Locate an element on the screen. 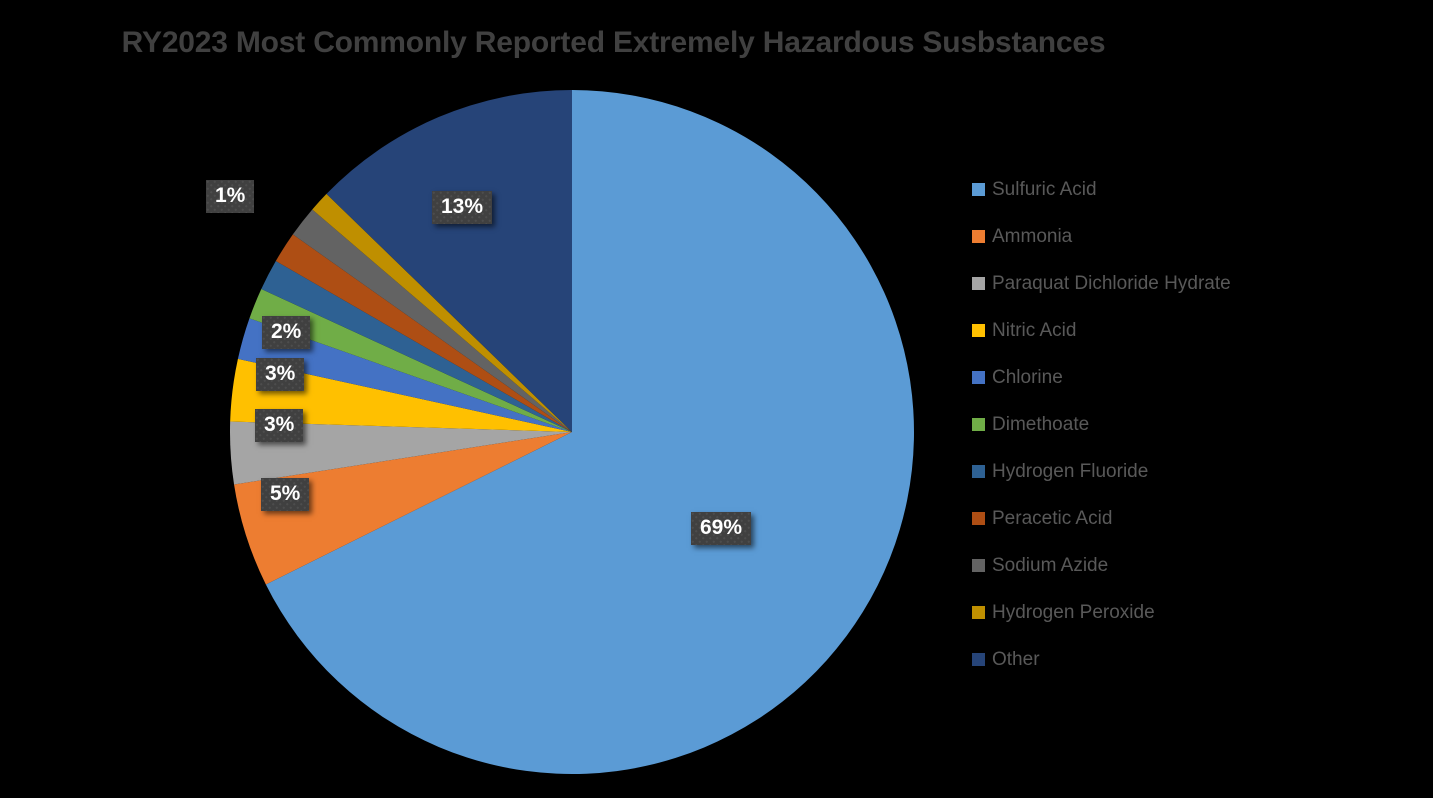  legend-item: Nitric Acid is located at coordinates (1199, 330).